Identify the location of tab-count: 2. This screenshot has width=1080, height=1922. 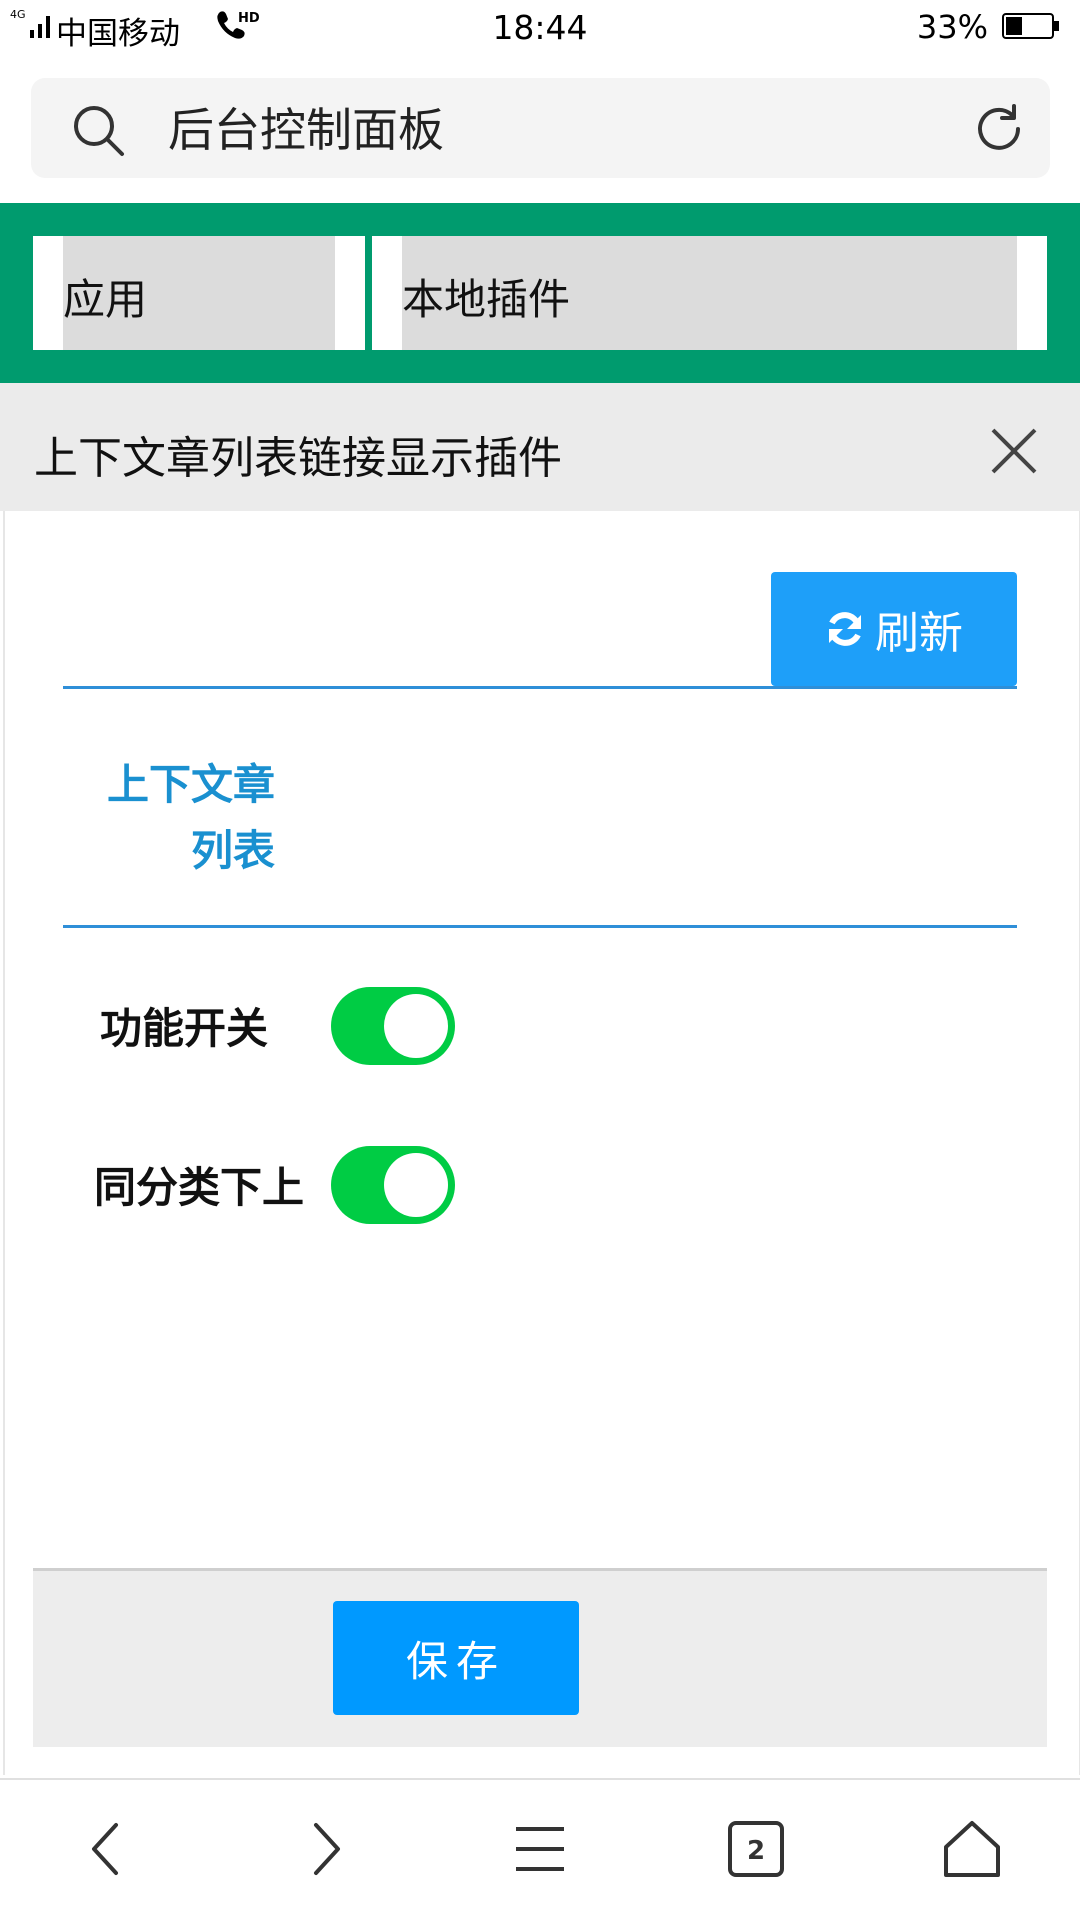
(756, 1851).